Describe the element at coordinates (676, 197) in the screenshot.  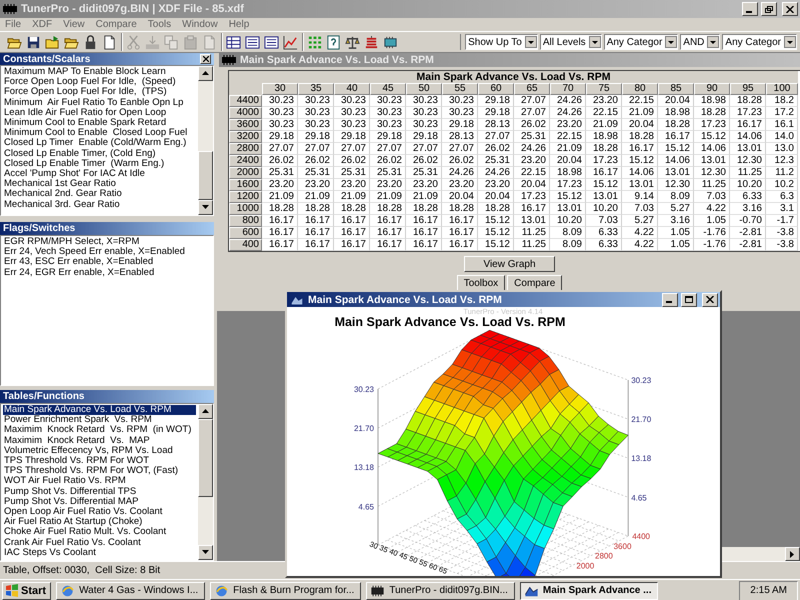
I see `table-cell: 8.09` at that location.